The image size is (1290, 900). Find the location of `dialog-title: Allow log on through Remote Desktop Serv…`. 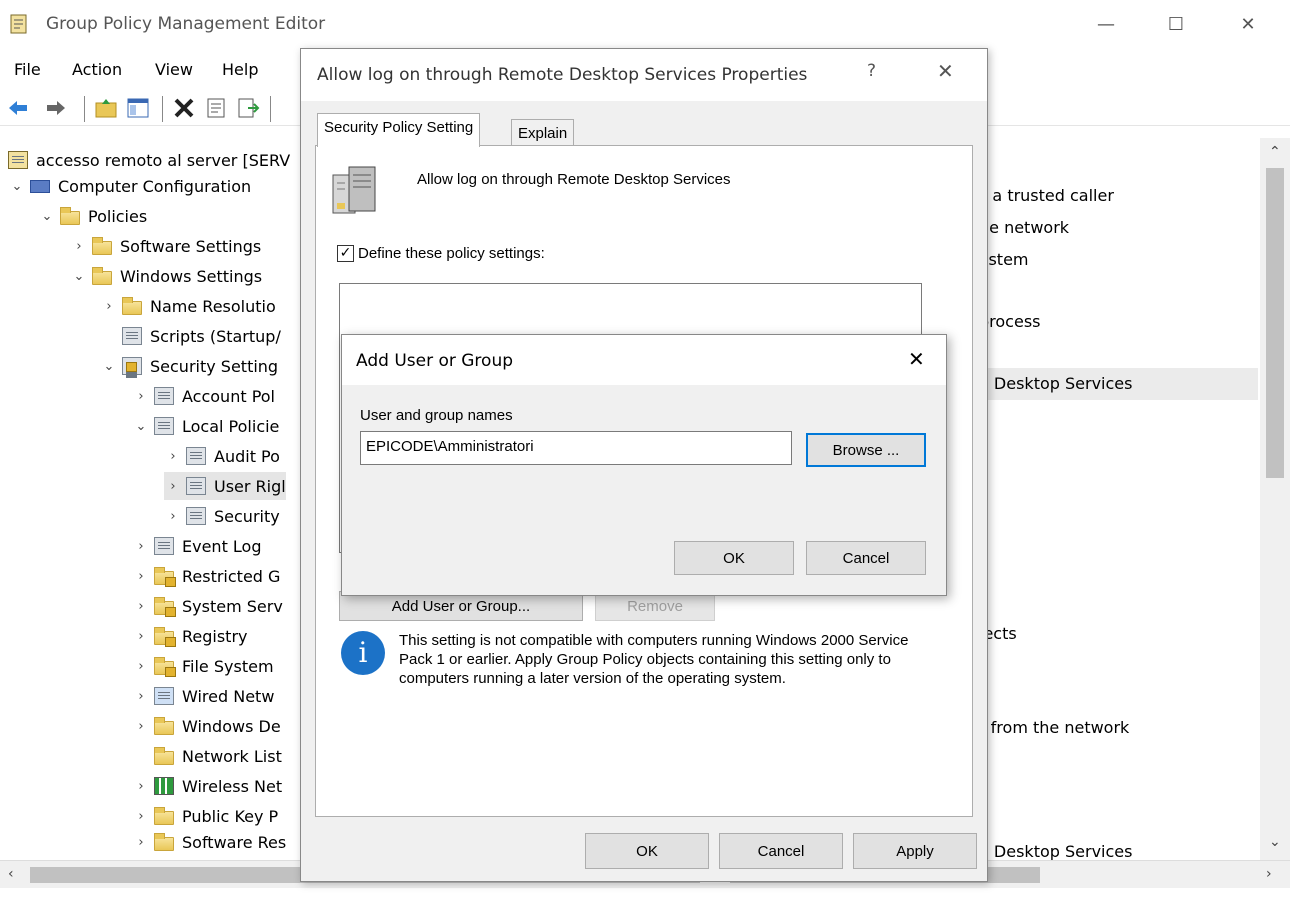

dialog-title: Allow log on through Remote Desktop Serv… is located at coordinates (562, 75).